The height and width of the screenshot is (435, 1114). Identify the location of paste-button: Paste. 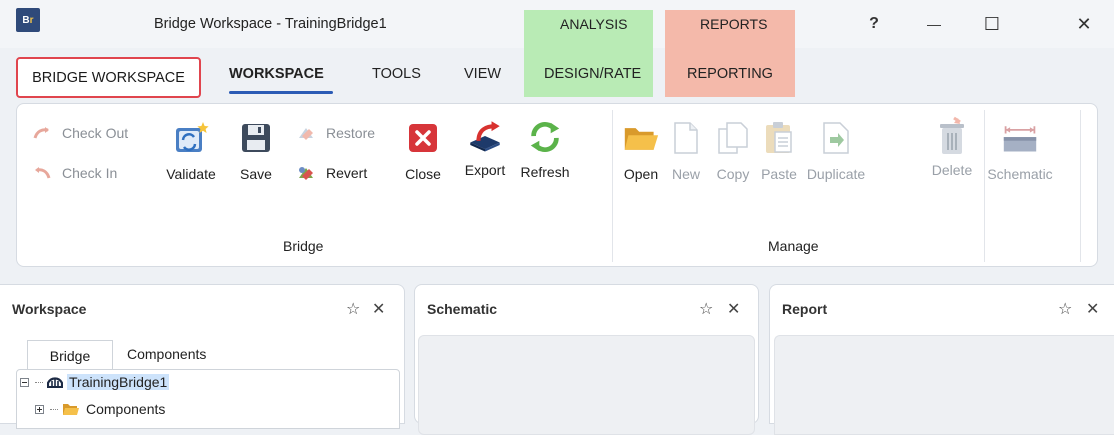
(779, 151).